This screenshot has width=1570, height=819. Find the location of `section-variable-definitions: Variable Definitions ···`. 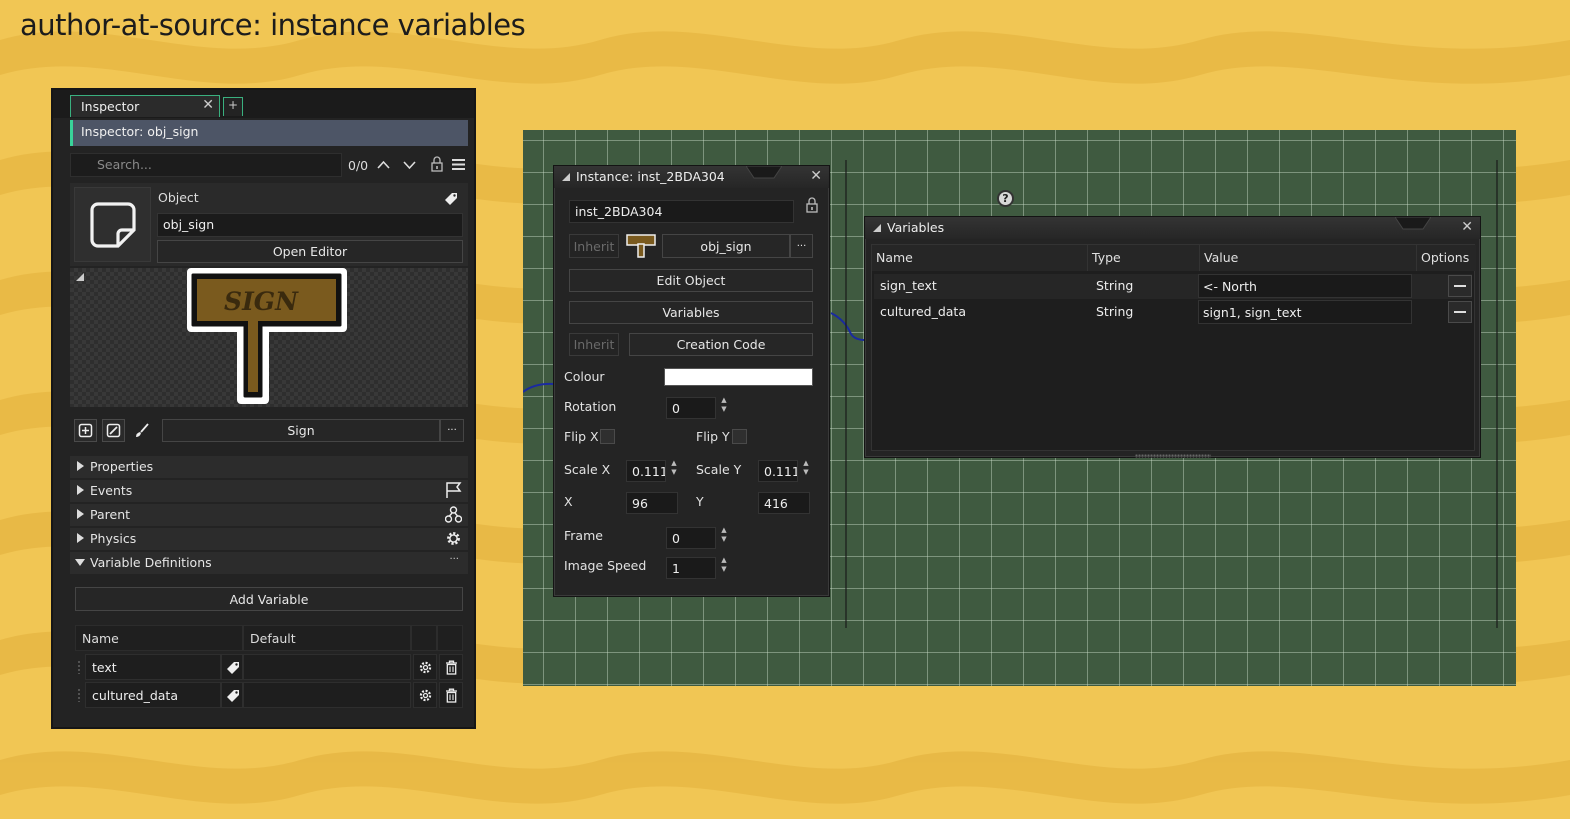

section-variable-definitions: Variable Definitions ··· is located at coordinates (269, 563).